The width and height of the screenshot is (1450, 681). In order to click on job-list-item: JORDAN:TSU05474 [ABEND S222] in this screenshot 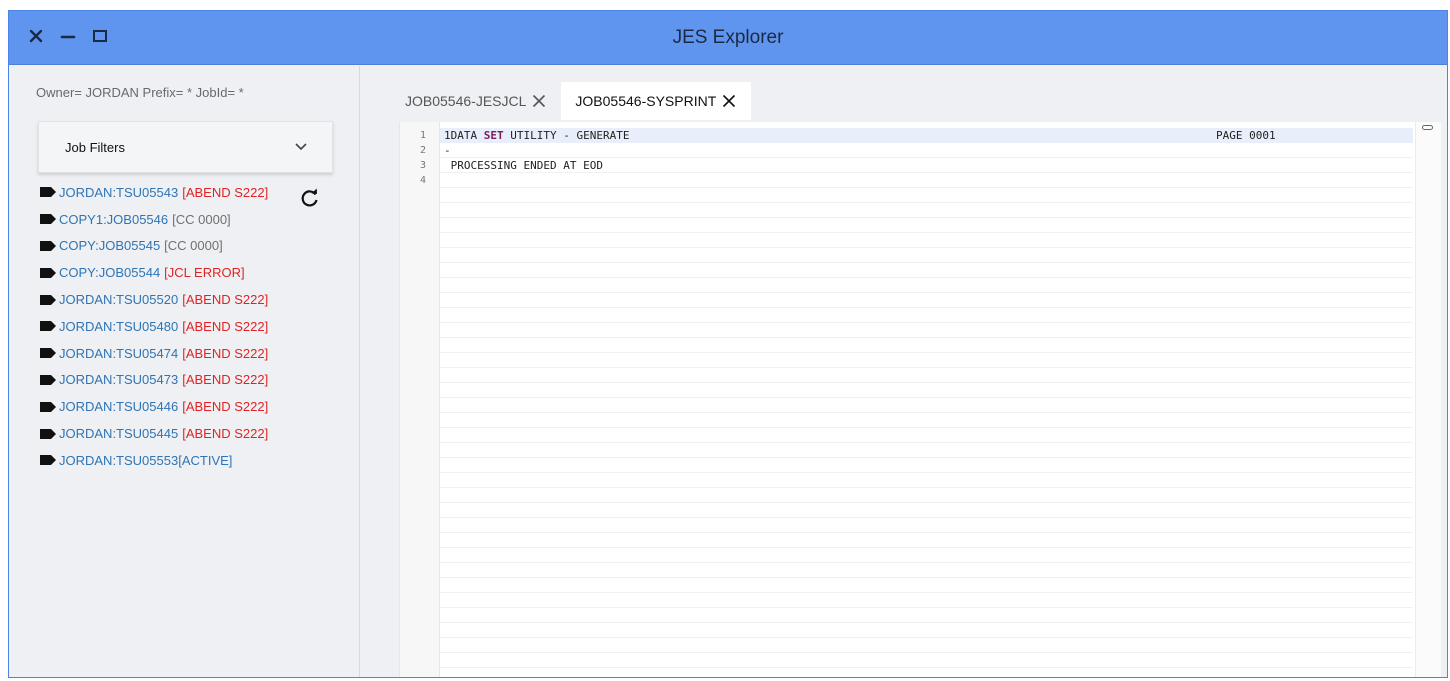, I will do `click(153, 353)`.